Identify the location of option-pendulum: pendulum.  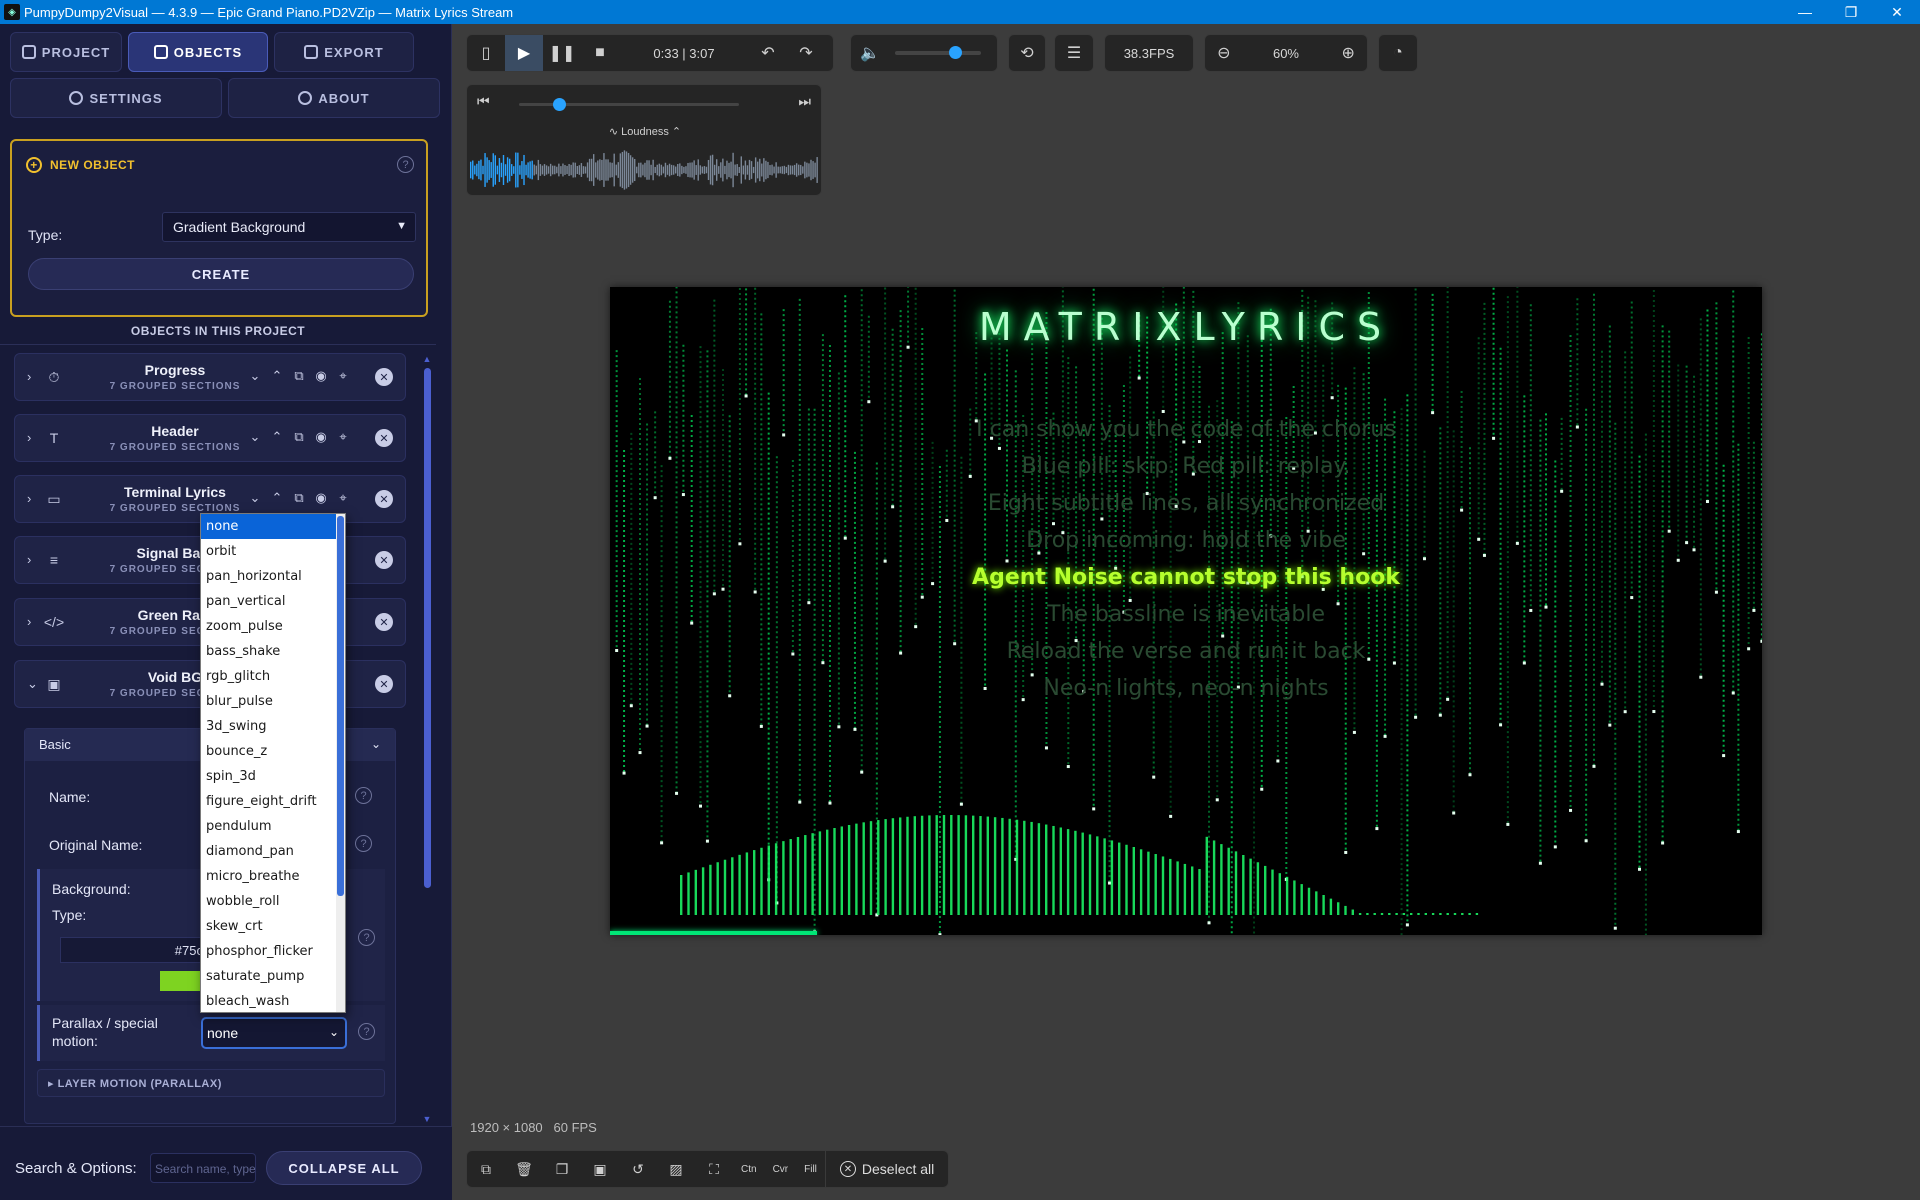
(273, 826).